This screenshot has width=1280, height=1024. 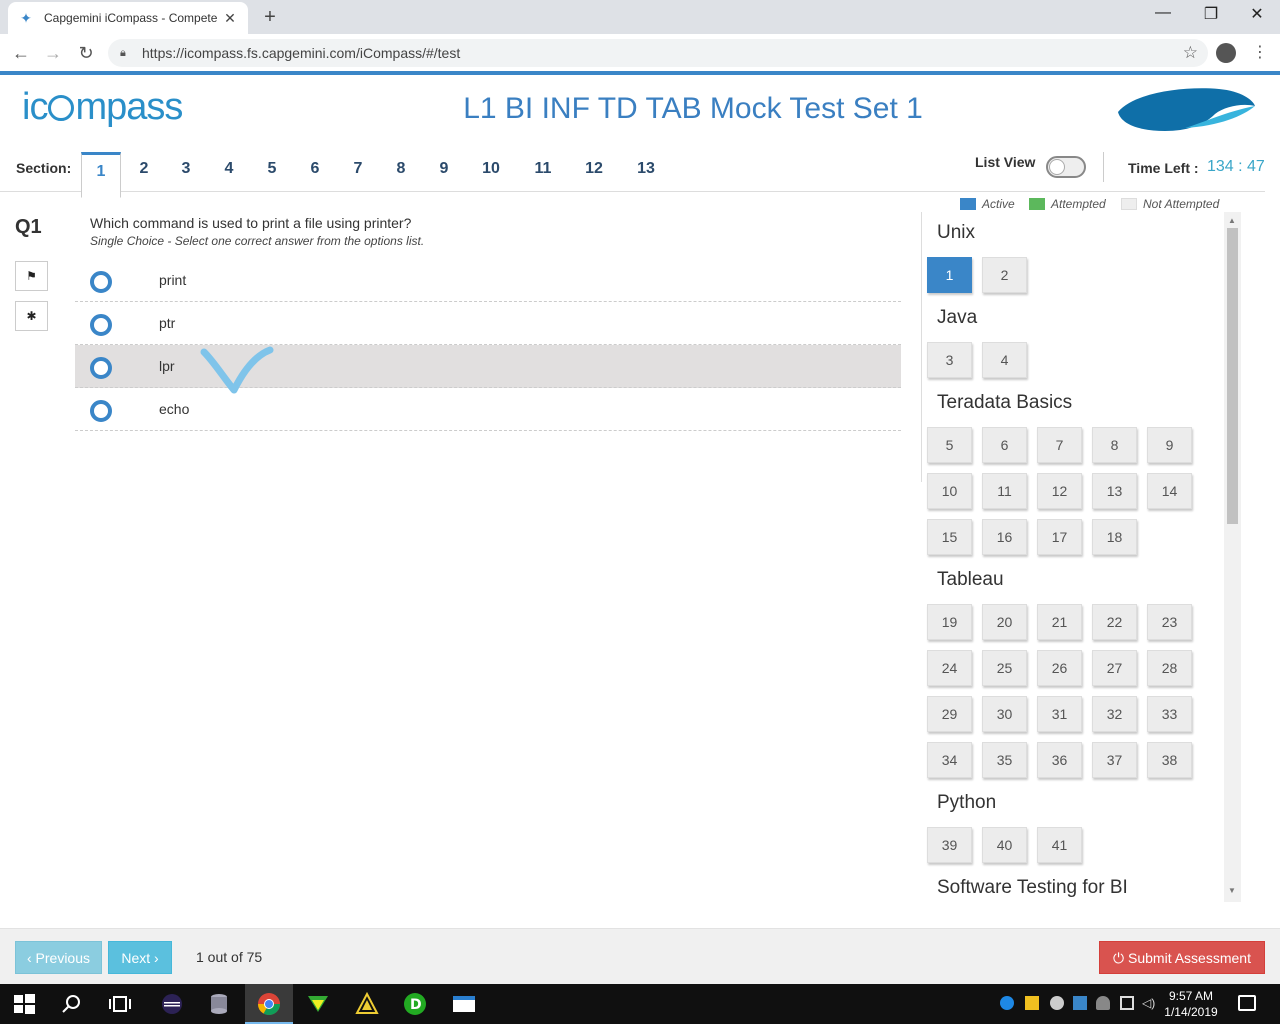 I want to click on section-tab: 12, so click(x=594, y=172).